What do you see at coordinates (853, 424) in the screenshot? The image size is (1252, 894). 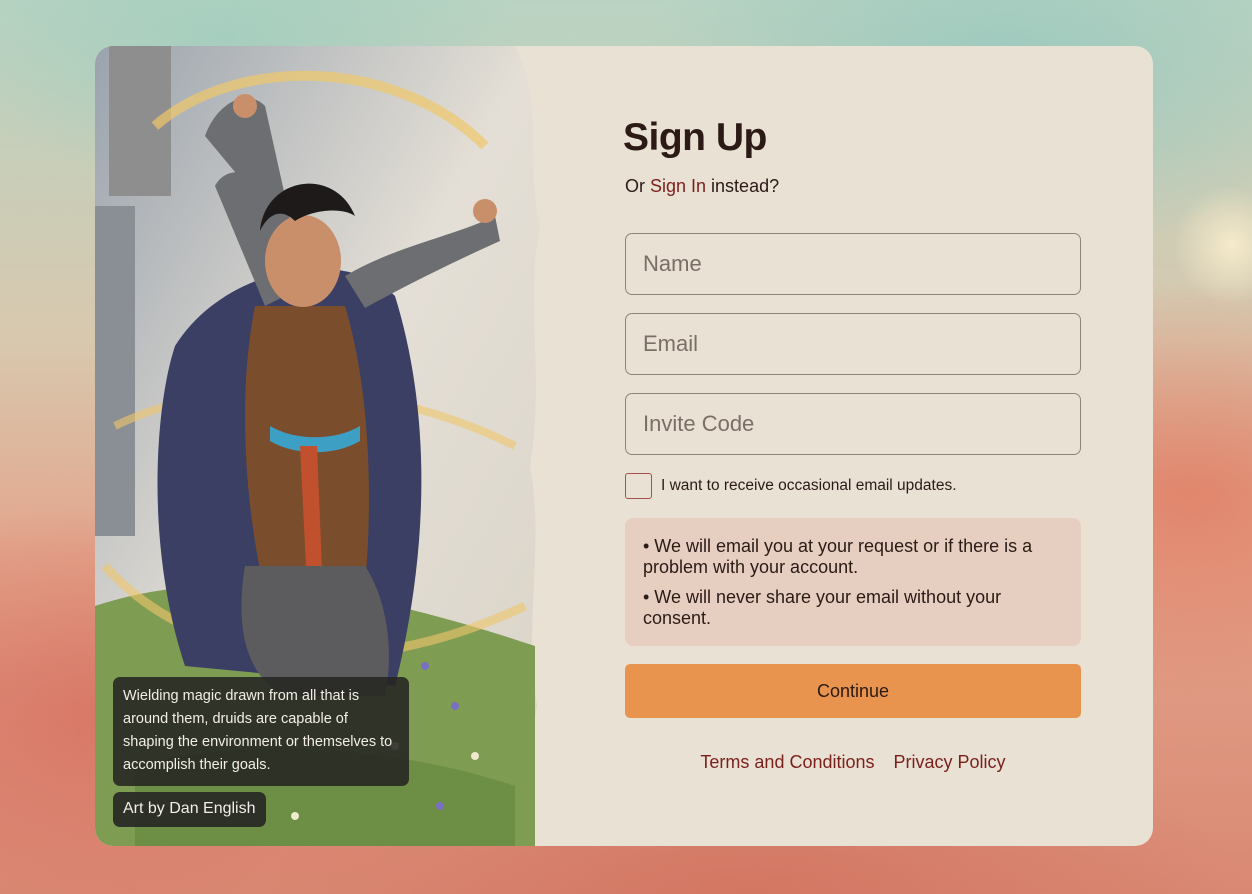 I see `invite-code-field` at bounding box center [853, 424].